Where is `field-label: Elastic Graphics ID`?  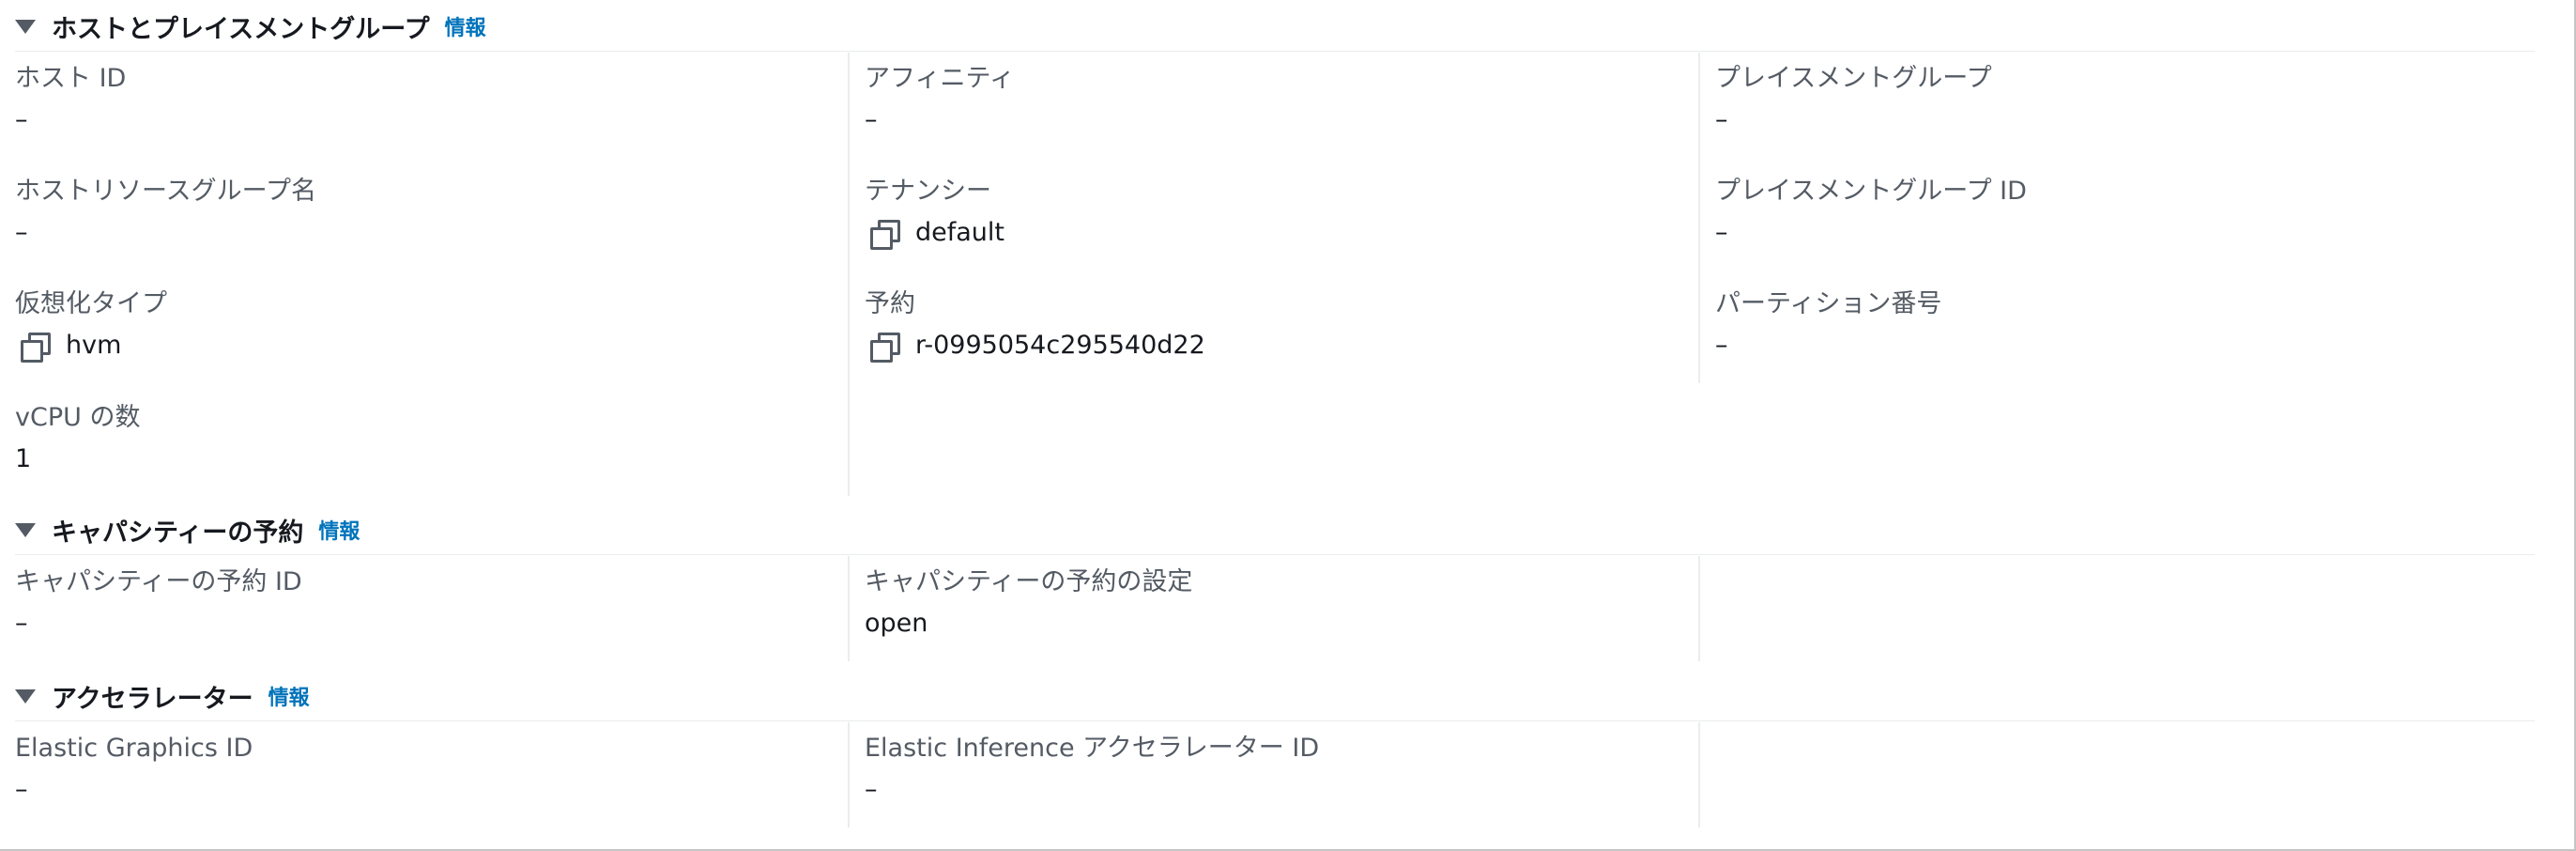
field-label: Elastic Graphics ID is located at coordinates (134, 748).